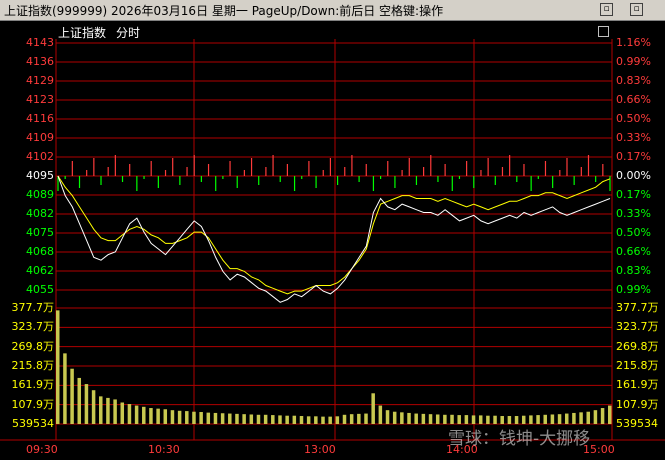 The height and width of the screenshot is (460, 665). What do you see at coordinates (33, 365) in the screenshot?
I see `volume-tick-label: 215.8万` at bounding box center [33, 365].